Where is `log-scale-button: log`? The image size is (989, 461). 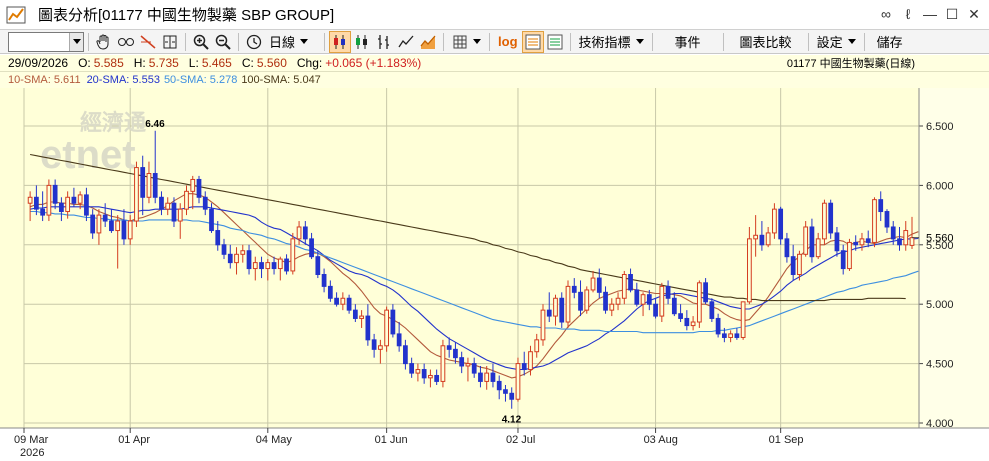 log-scale-button: log is located at coordinates (508, 42).